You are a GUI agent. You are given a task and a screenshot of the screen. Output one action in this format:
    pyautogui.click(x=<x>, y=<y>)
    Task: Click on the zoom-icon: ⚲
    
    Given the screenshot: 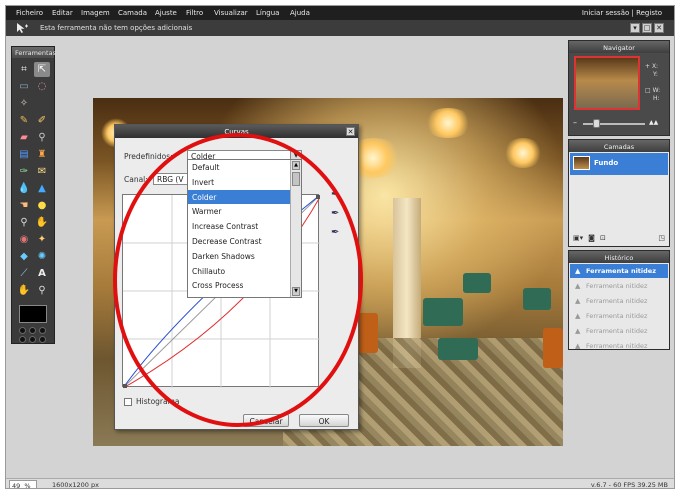 What is the action you would take?
    pyautogui.click(x=42, y=290)
    